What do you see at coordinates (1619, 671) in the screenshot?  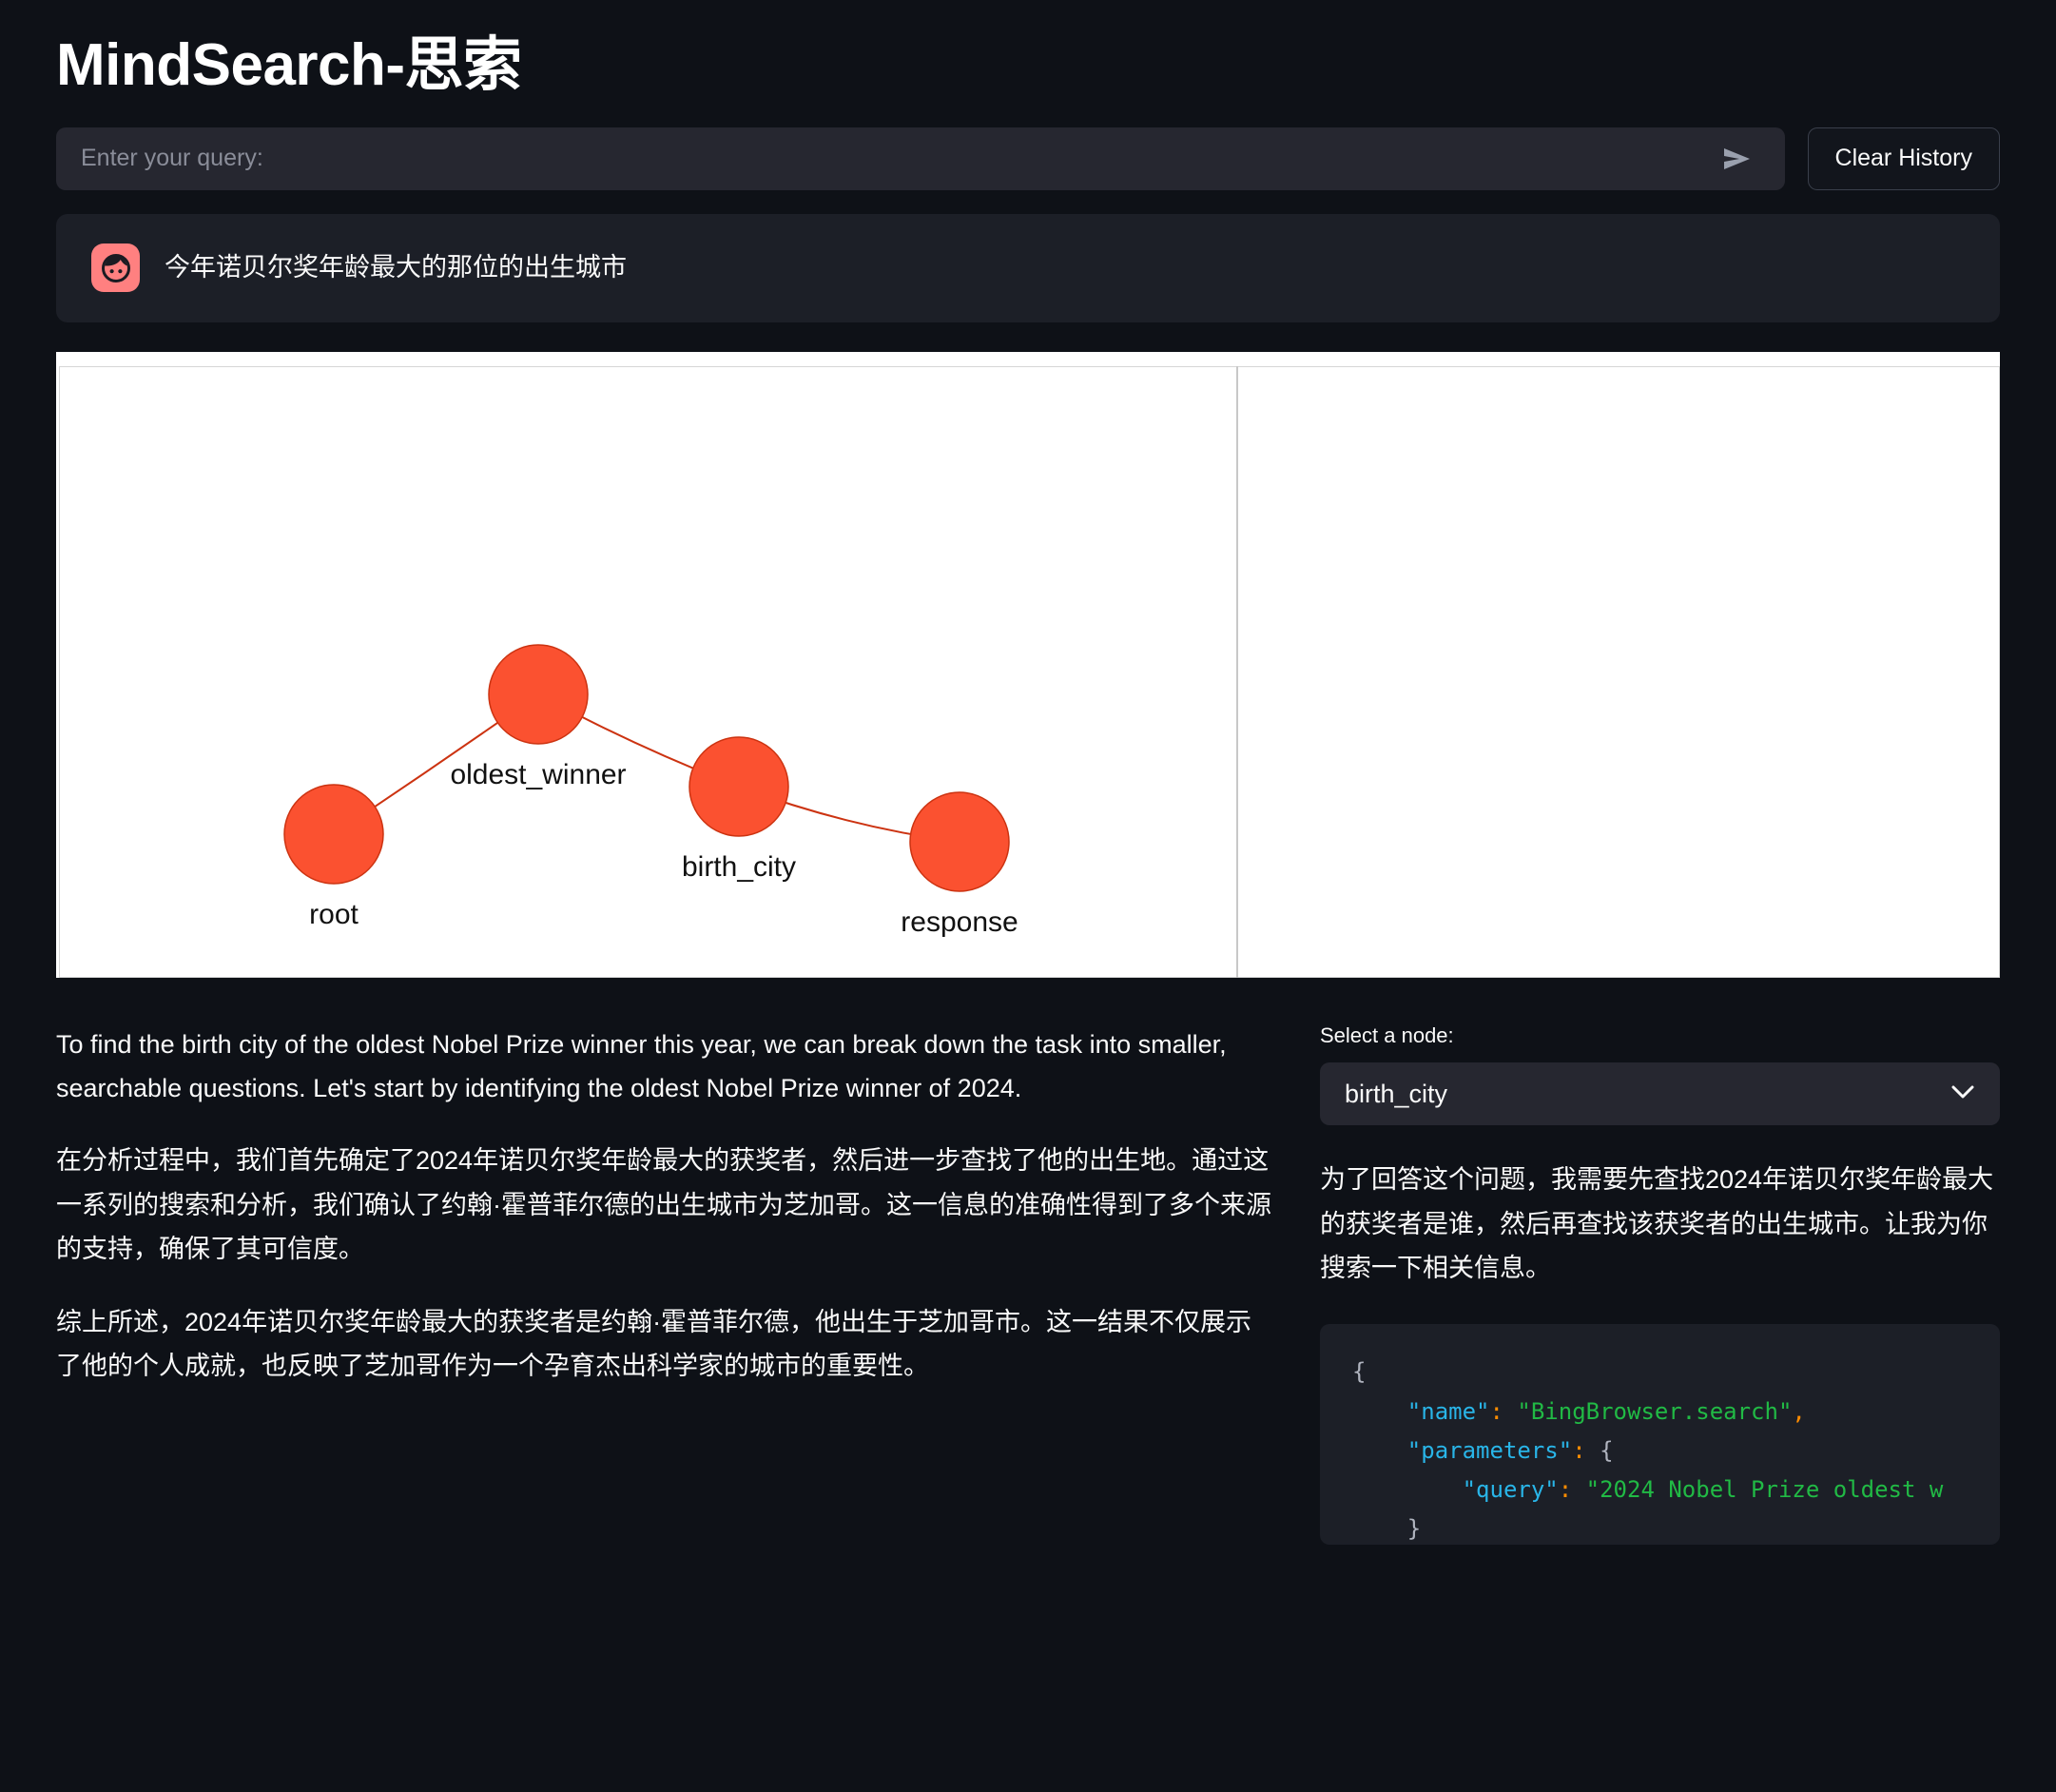 I see `graph-detail-pane` at bounding box center [1619, 671].